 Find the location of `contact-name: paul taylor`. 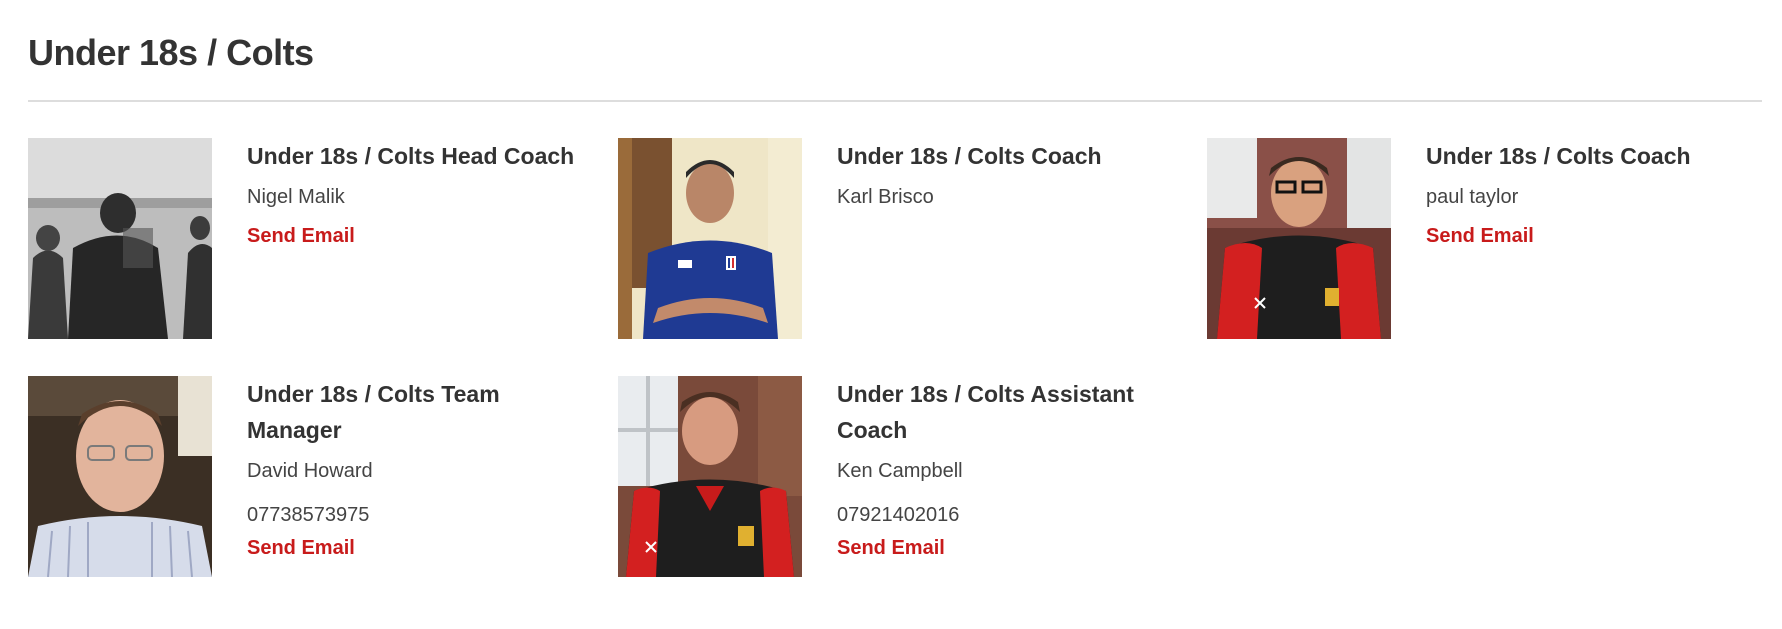

contact-name: paul taylor is located at coordinates (1472, 197).